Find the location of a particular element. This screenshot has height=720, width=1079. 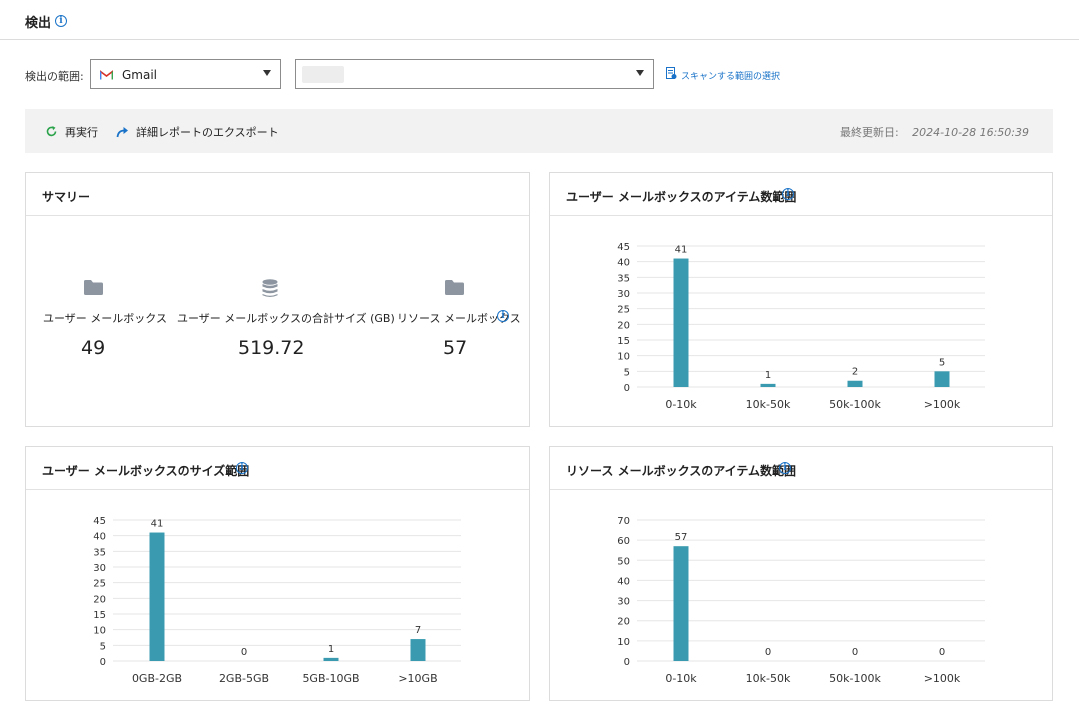

page-title-text: 検出 is located at coordinates (38, 23).